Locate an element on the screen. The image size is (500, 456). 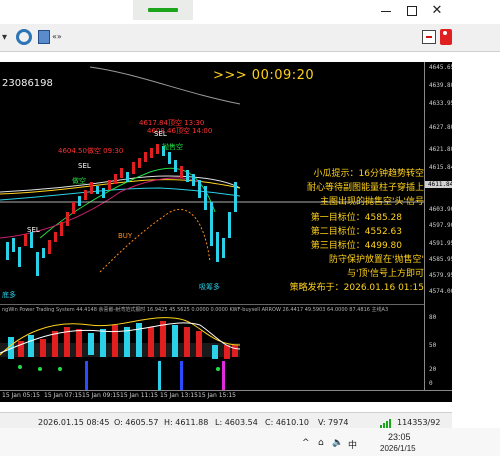
active-app-bar is located at coordinates (163, 10).